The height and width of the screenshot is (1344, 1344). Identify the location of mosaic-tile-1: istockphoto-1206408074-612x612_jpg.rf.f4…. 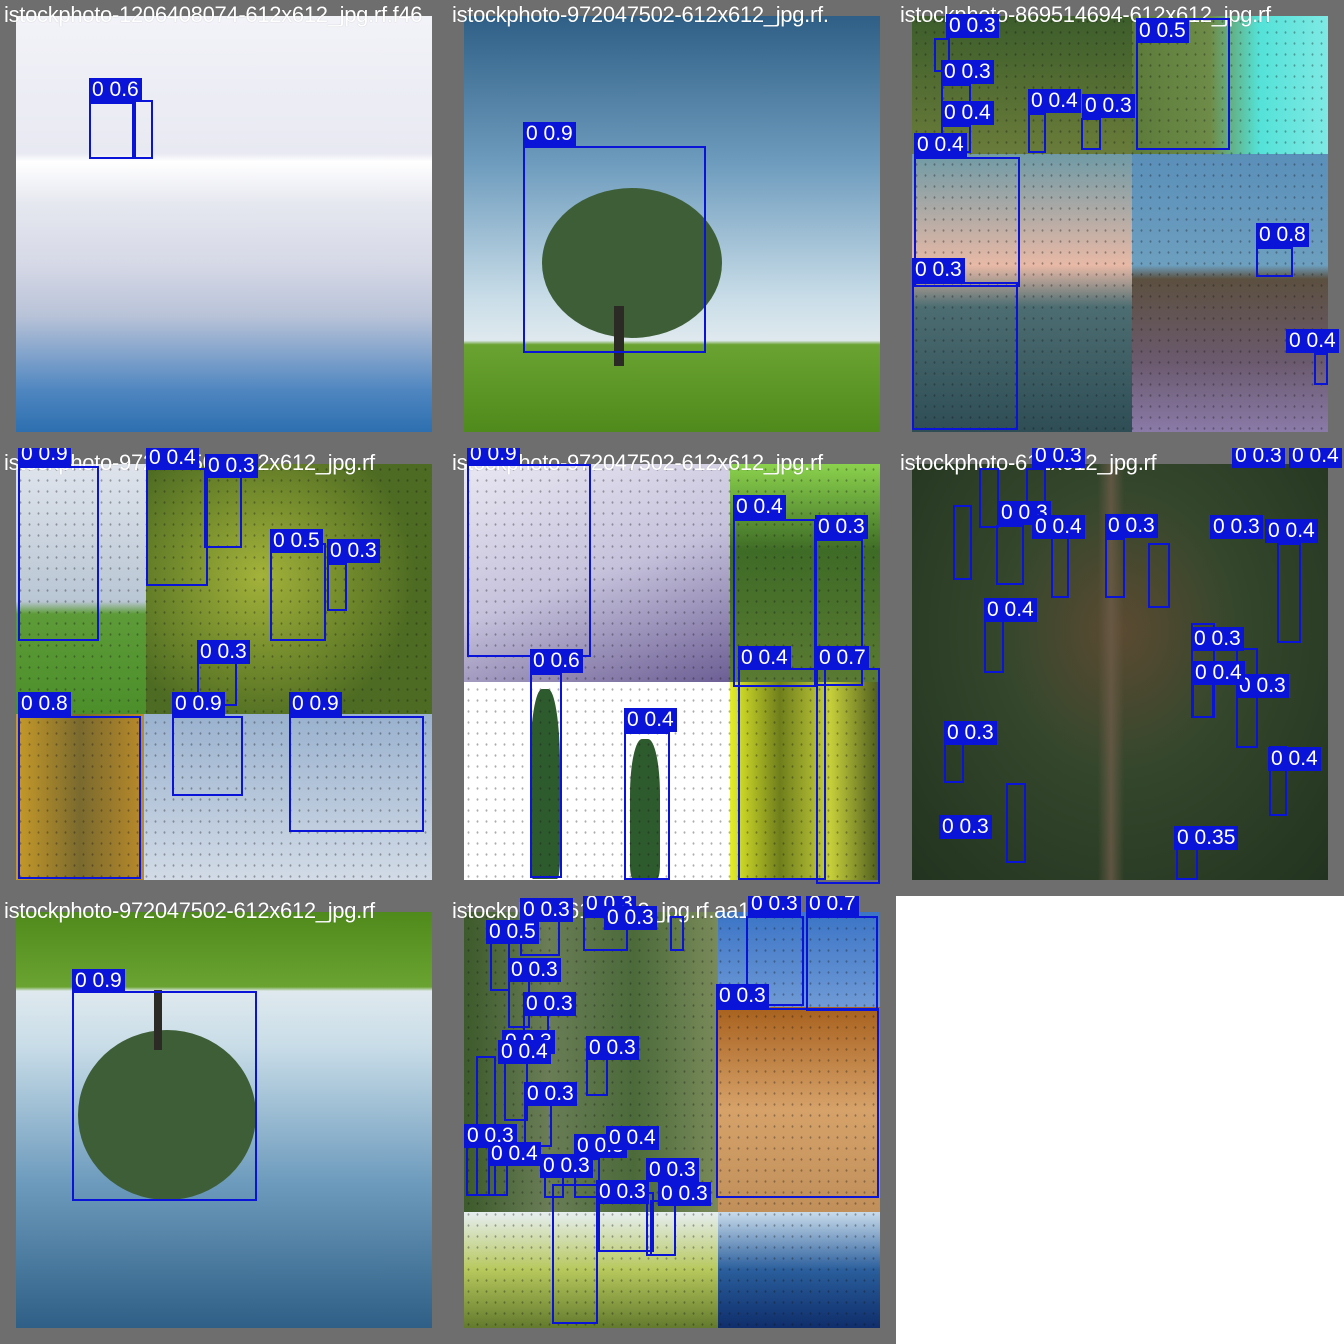
(224, 224).